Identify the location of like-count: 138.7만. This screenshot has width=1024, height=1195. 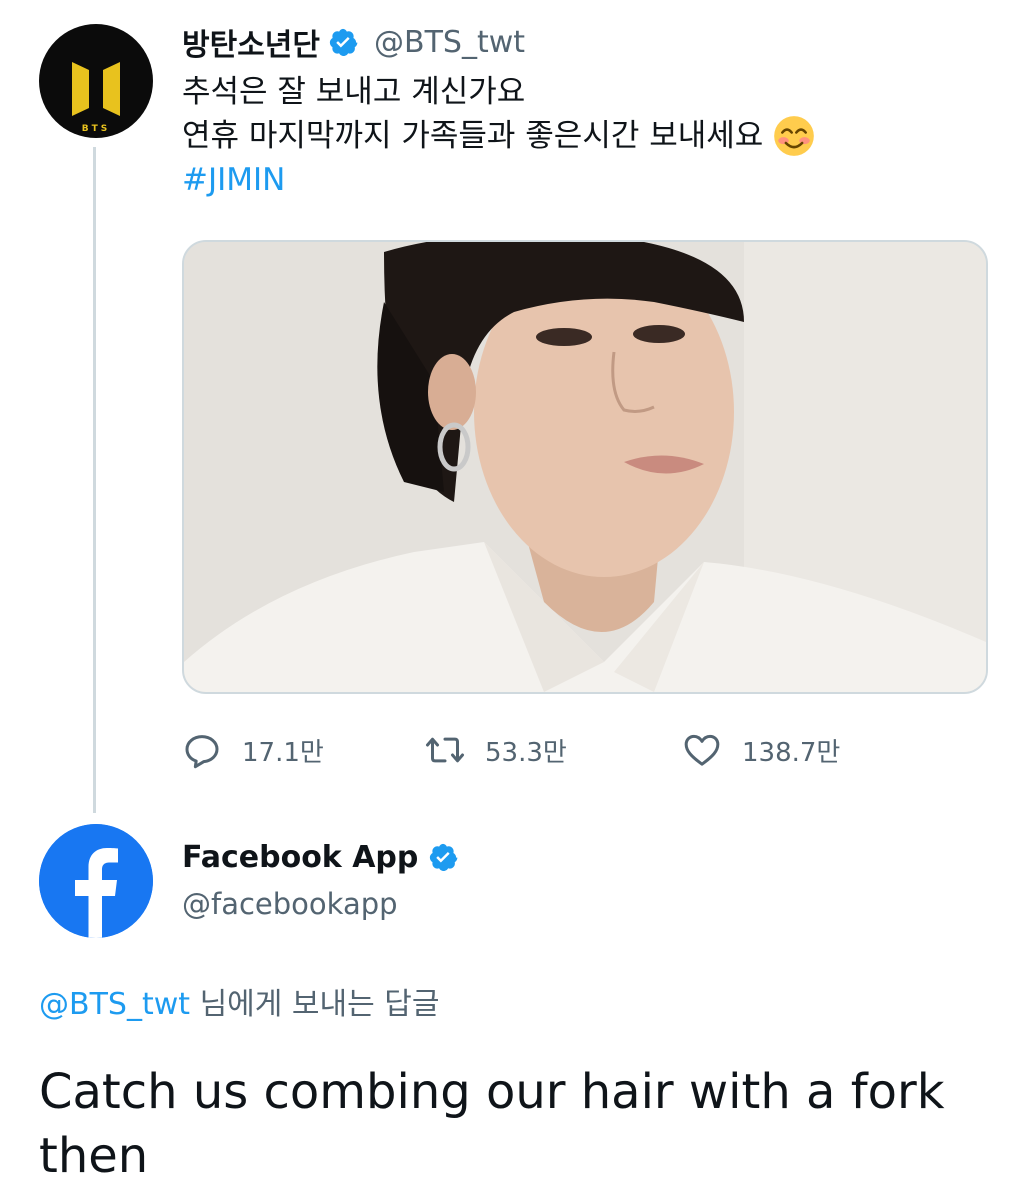
(791, 752).